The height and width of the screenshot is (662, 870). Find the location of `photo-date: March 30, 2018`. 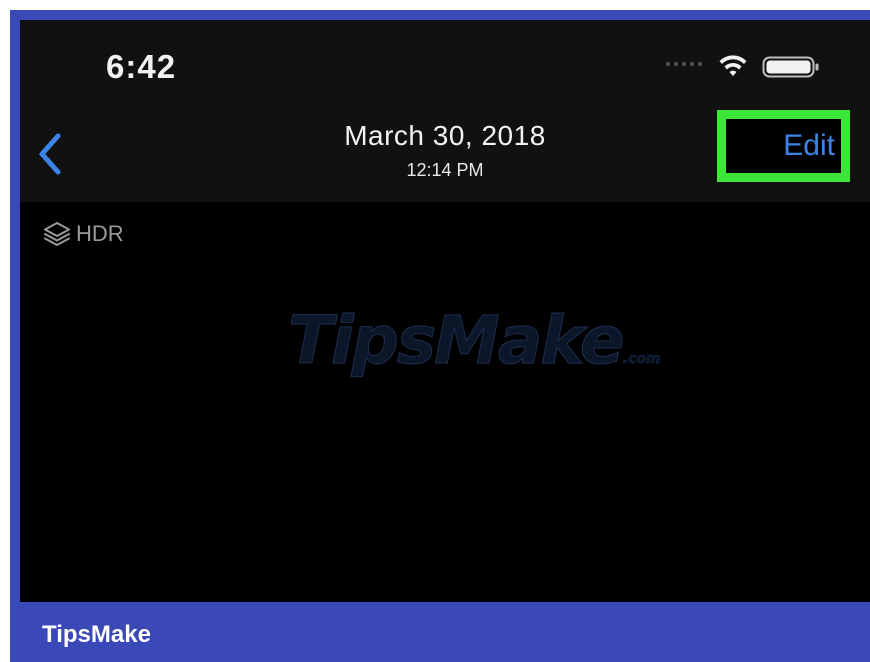

photo-date: March 30, 2018 is located at coordinates (445, 135).